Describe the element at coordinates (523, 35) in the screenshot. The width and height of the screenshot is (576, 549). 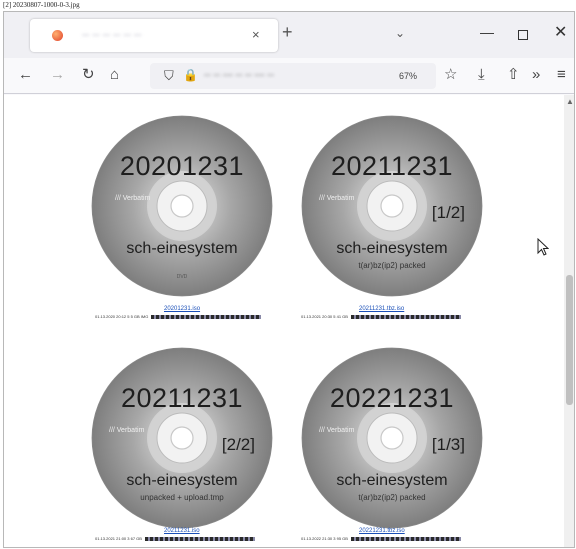
I see `maximize-button` at that location.